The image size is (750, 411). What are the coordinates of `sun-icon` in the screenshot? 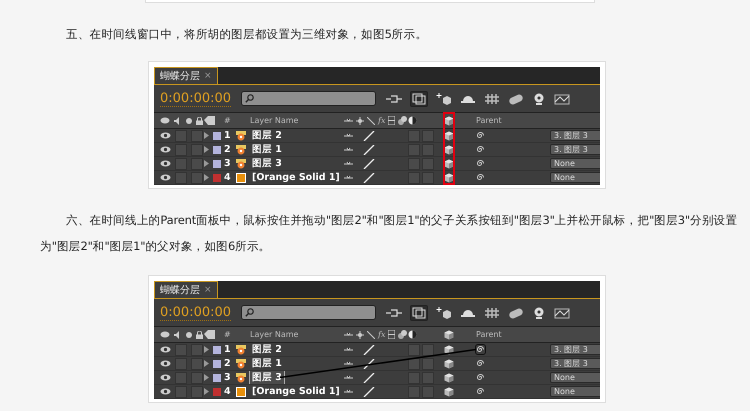 It's located at (360, 334).